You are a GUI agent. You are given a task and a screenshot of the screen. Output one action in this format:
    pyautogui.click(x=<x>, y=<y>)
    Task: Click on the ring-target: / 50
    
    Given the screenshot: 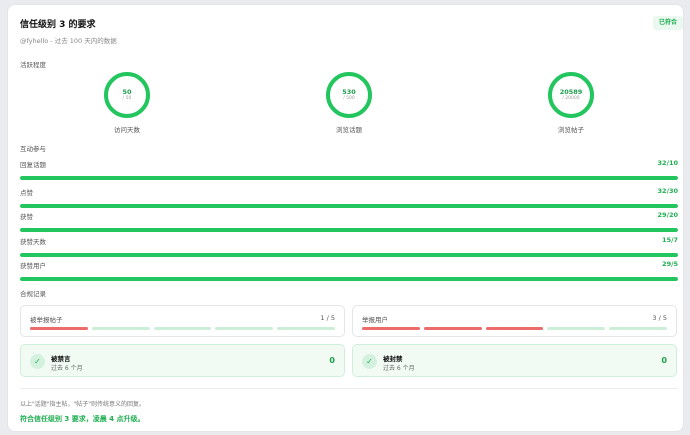 What is the action you would take?
    pyautogui.click(x=127, y=98)
    